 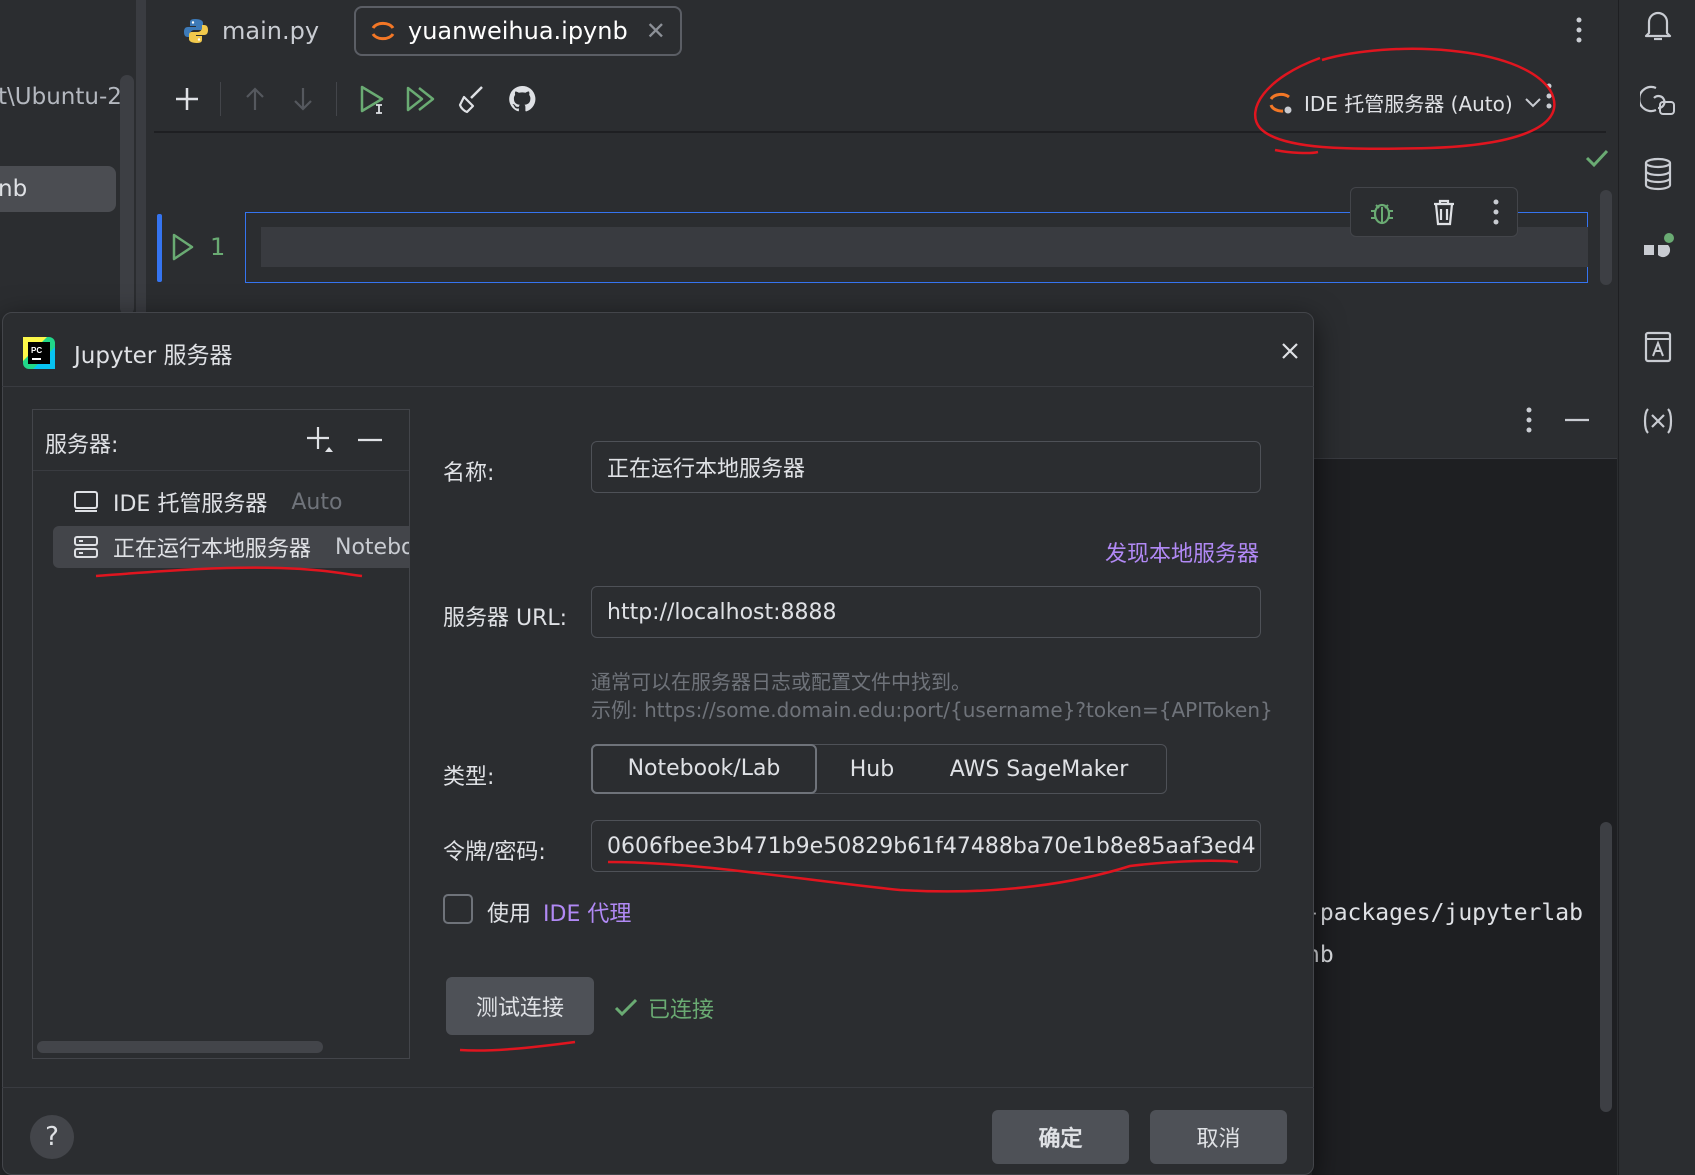 I want to click on project-selected-label: nb, so click(x=14, y=189).